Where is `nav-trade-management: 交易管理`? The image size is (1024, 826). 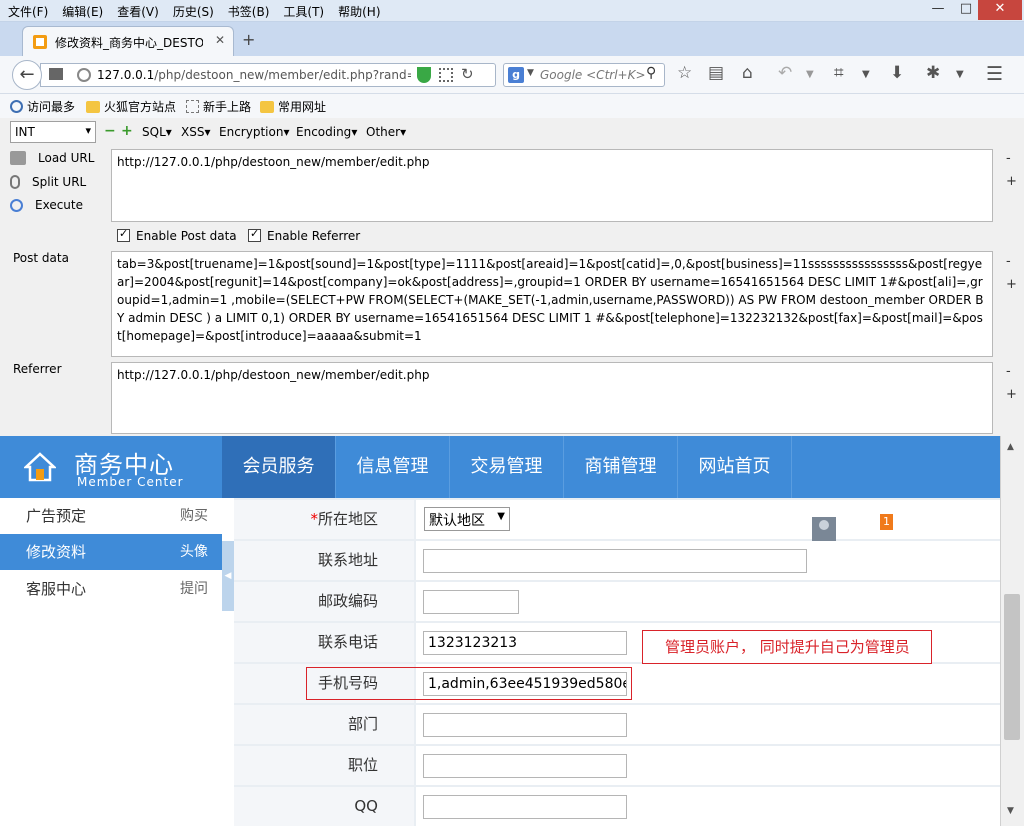 nav-trade-management: 交易管理 is located at coordinates (507, 467).